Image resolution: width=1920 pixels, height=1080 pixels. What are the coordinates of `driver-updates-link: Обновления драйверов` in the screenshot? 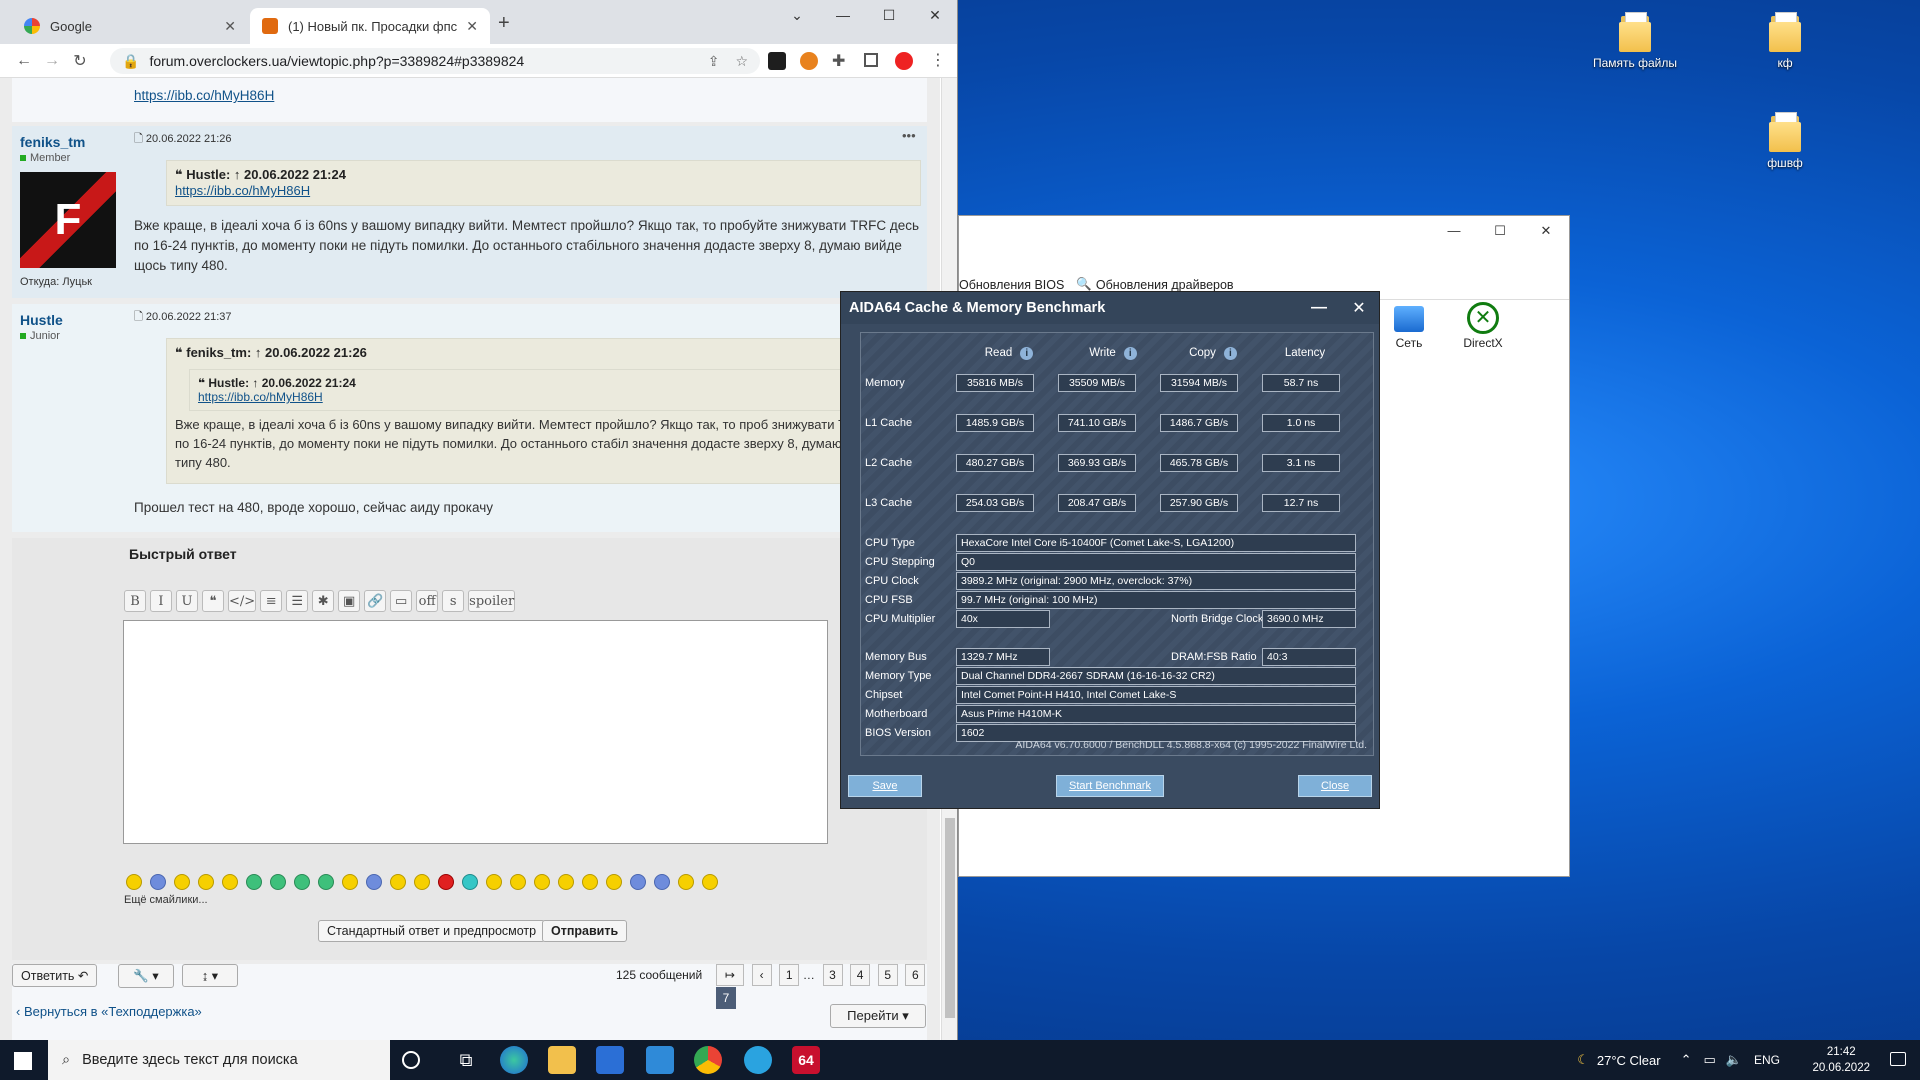 It's located at (1165, 285).